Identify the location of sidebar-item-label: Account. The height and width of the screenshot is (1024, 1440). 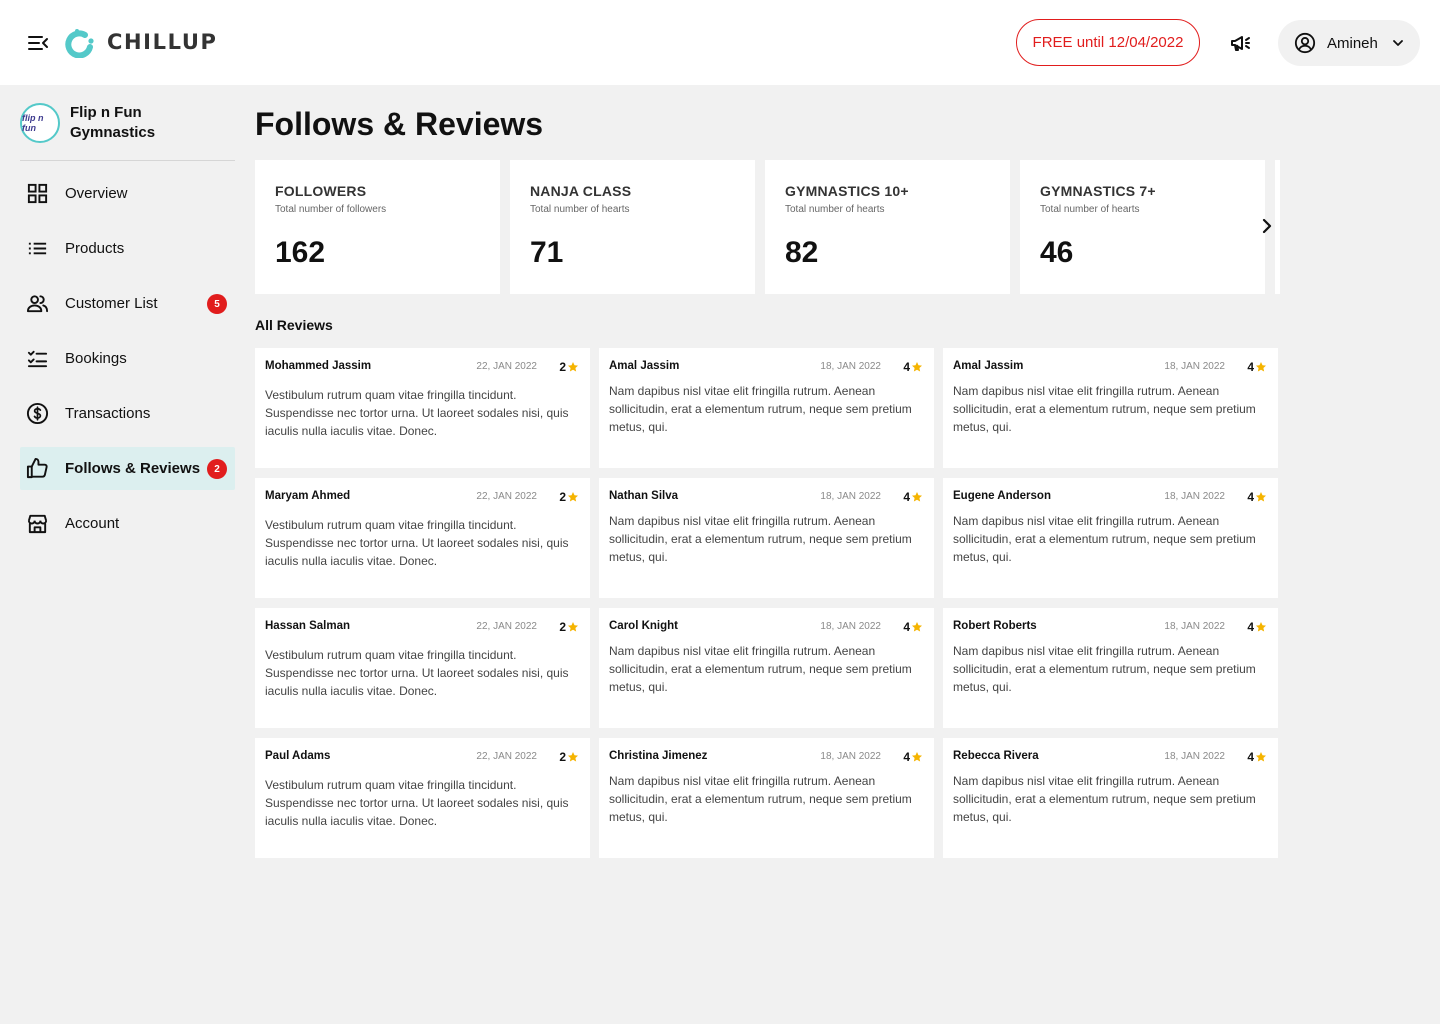
(92, 523).